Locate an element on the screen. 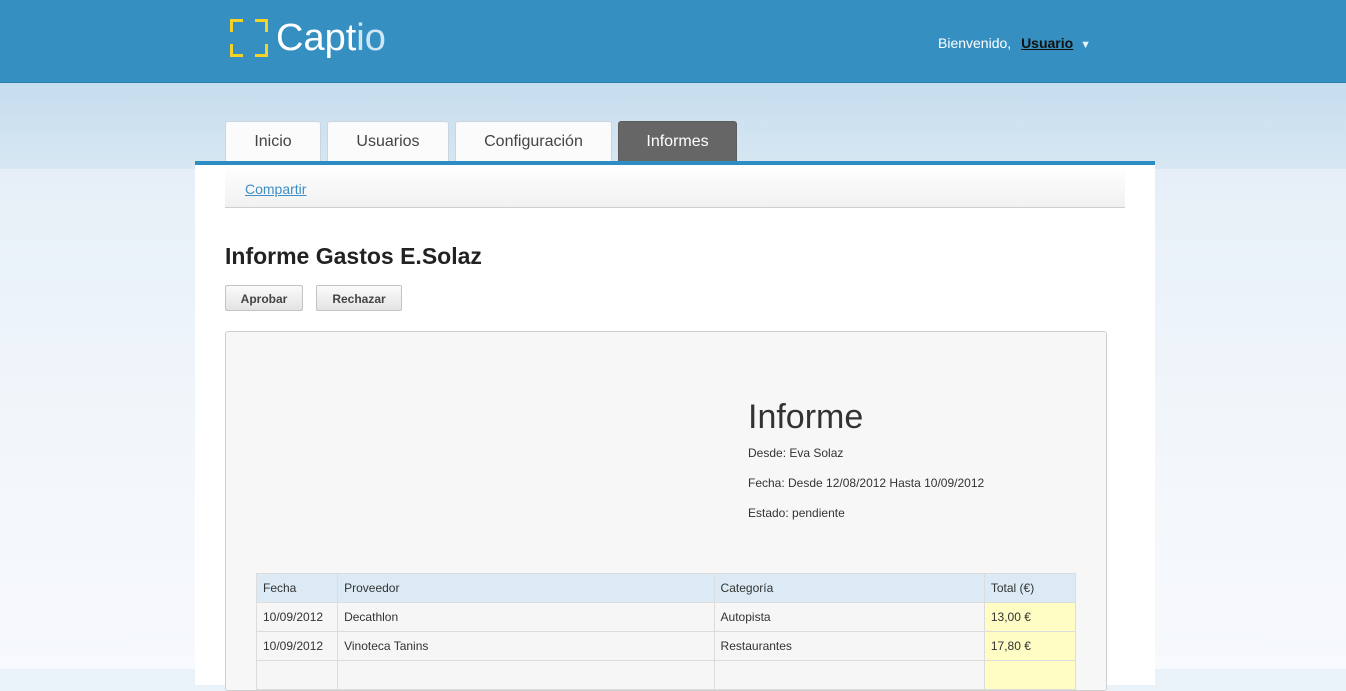 This screenshot has height=691, width=1346. logo-text: Captio is located at coordinates (331, 38).